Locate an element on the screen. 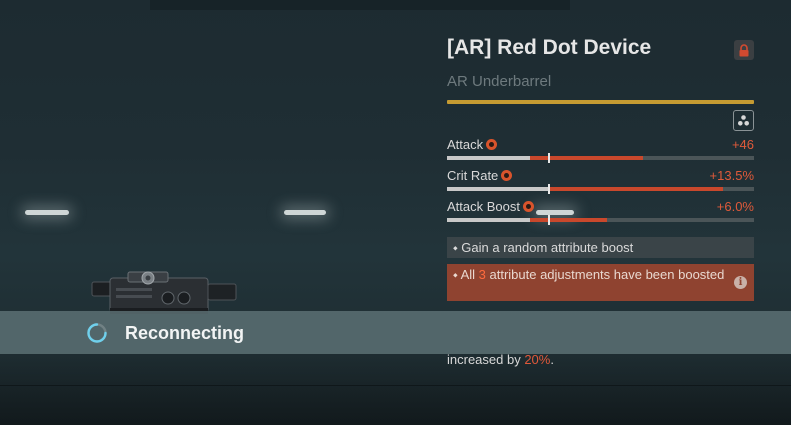 This screenshot has width=791, height=425. boost-count: 3 is located at coordinates (482, 274).